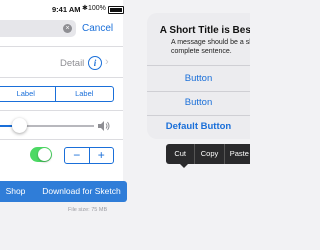 The width and height of the screenshot is (320, 250). I want to click on search-field: ×, so click(38, 28).